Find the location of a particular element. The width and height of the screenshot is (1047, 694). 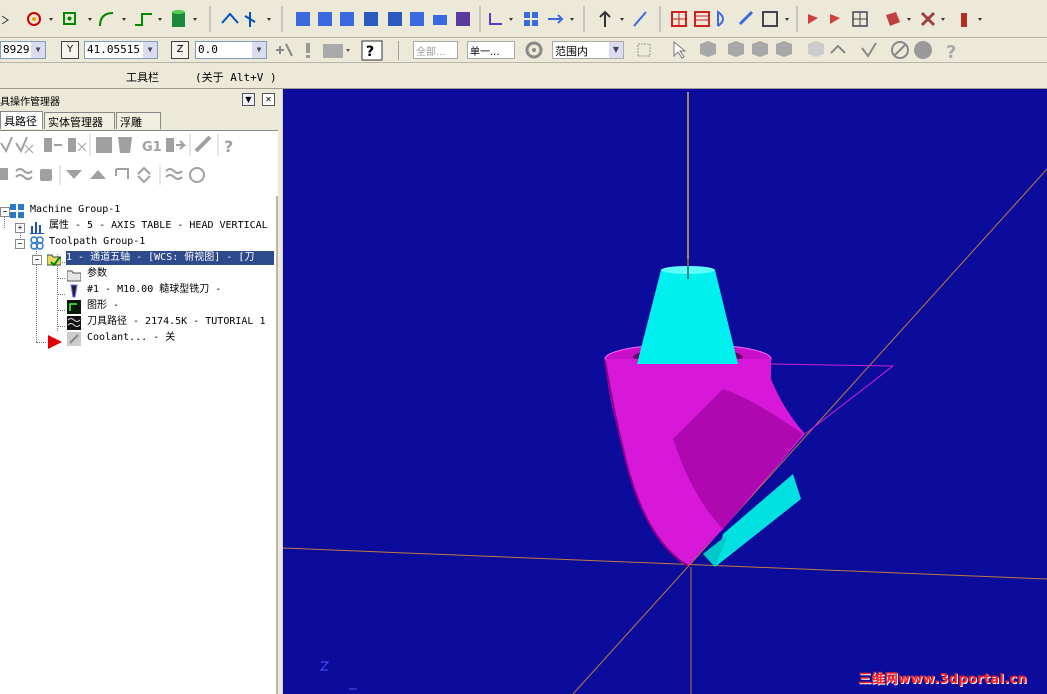

tree-item-machine-group: Machine Group-1 is located at coordinates (75, 210).